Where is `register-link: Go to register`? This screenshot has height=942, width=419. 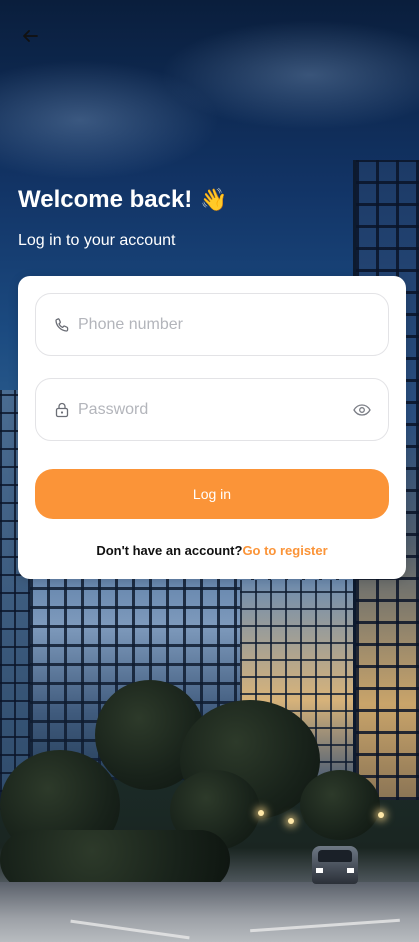 register-link: Go to register is located at coordinates (284, 550).